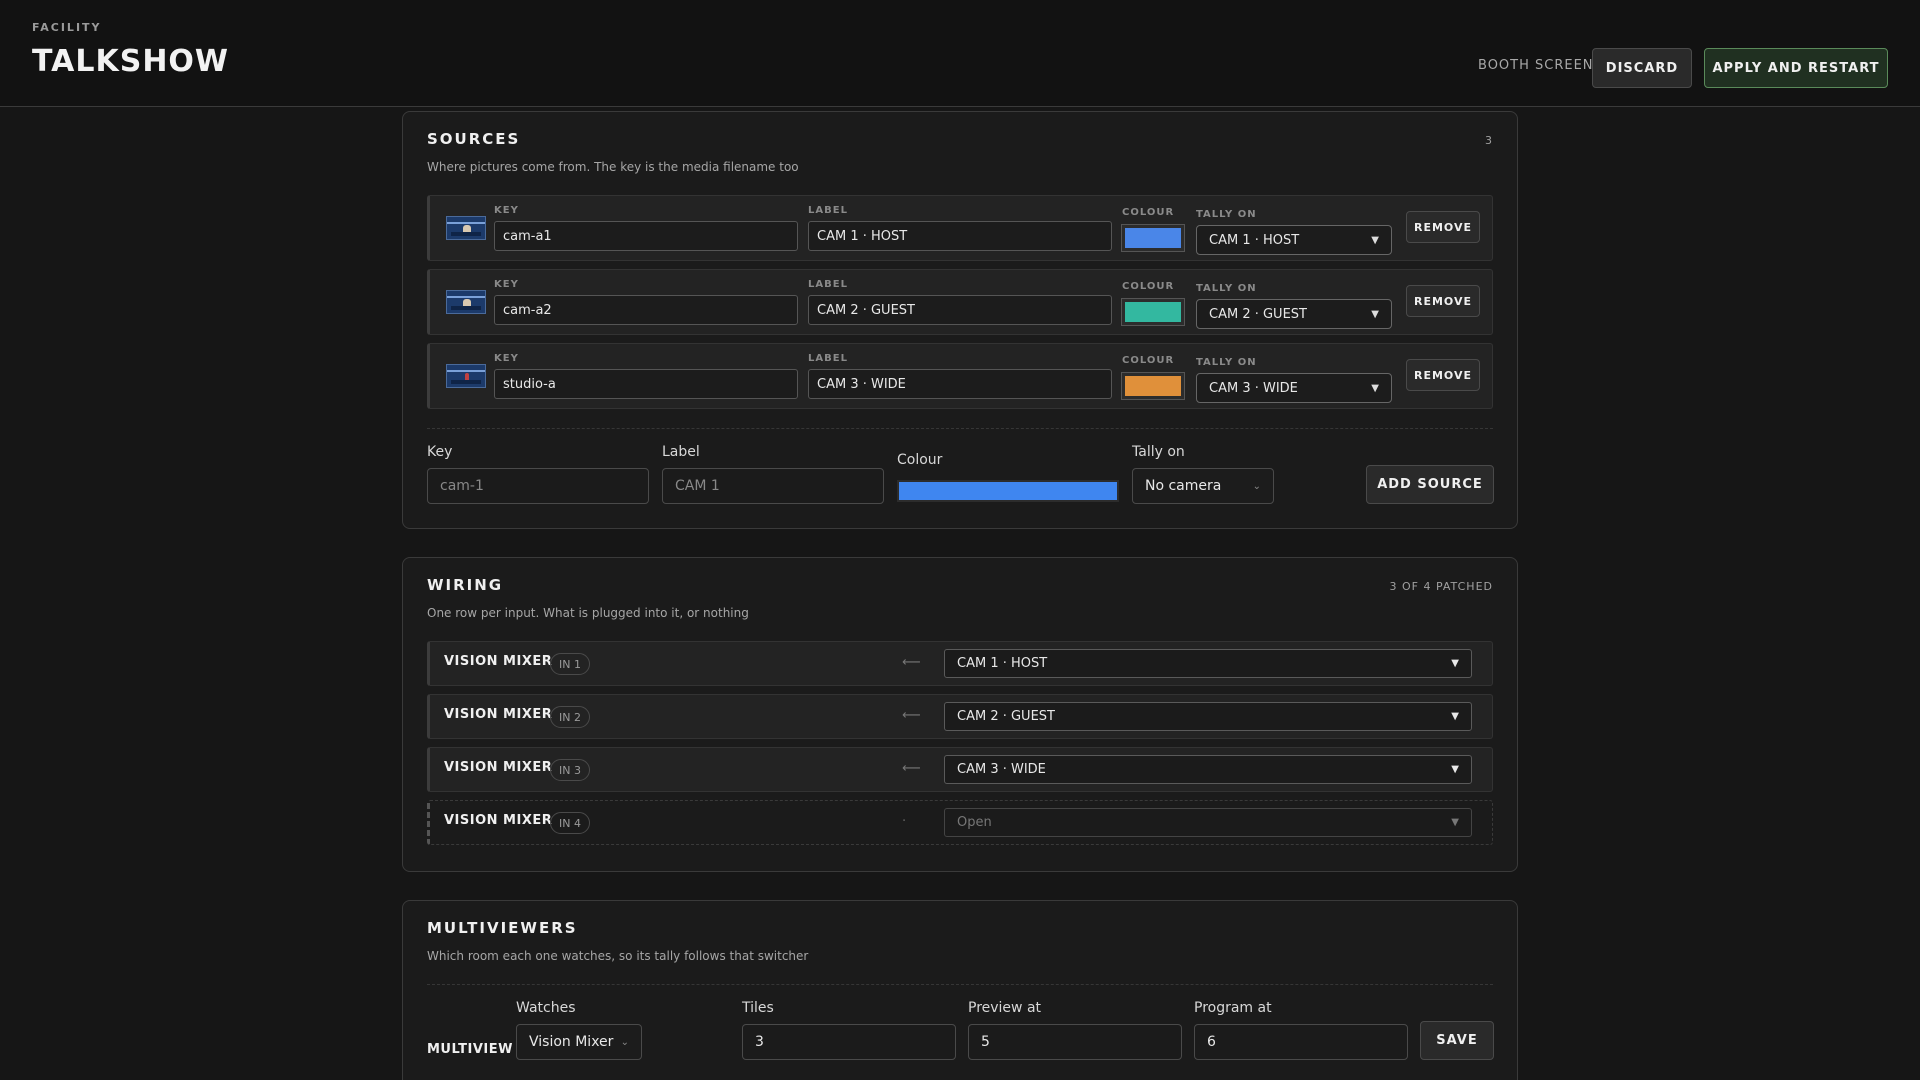  What do you see at coordinates (131, 61) in the screenshot?
I see `page-title: TALKSHOW` at bounding box center [131, 61].